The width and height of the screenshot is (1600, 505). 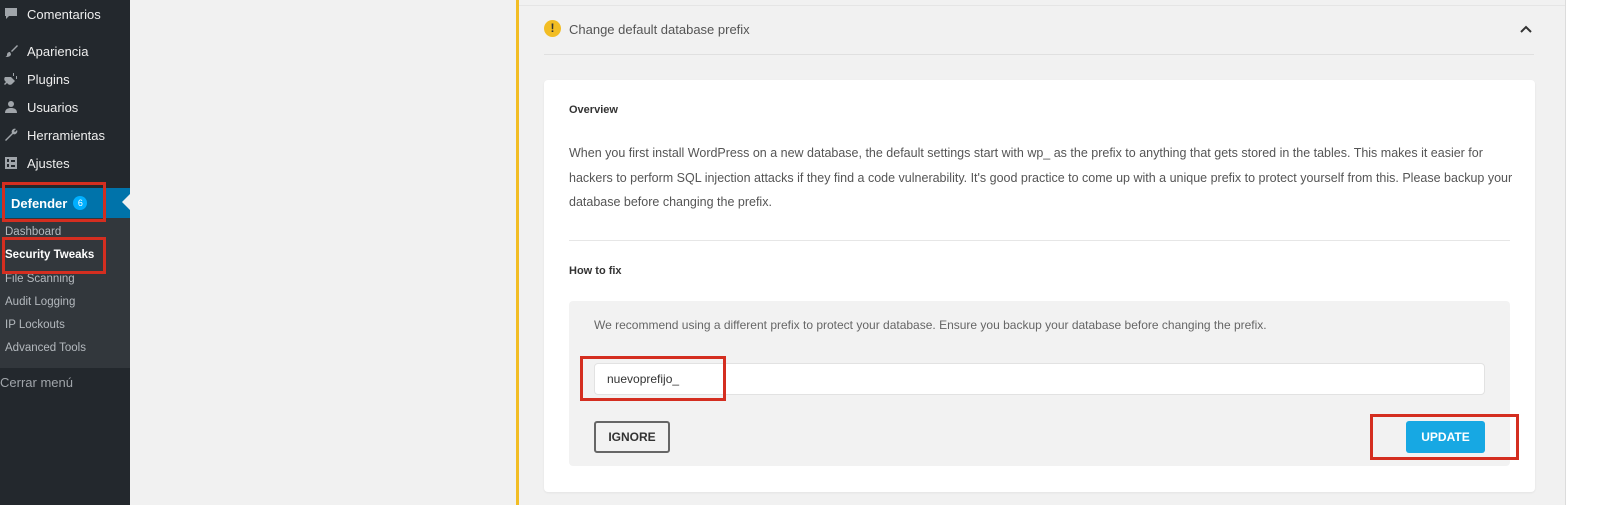 What do you see at coordinates (126, 202) in the screenshot?
I see `active-menu-arrow` at bounding box center [126, 202].